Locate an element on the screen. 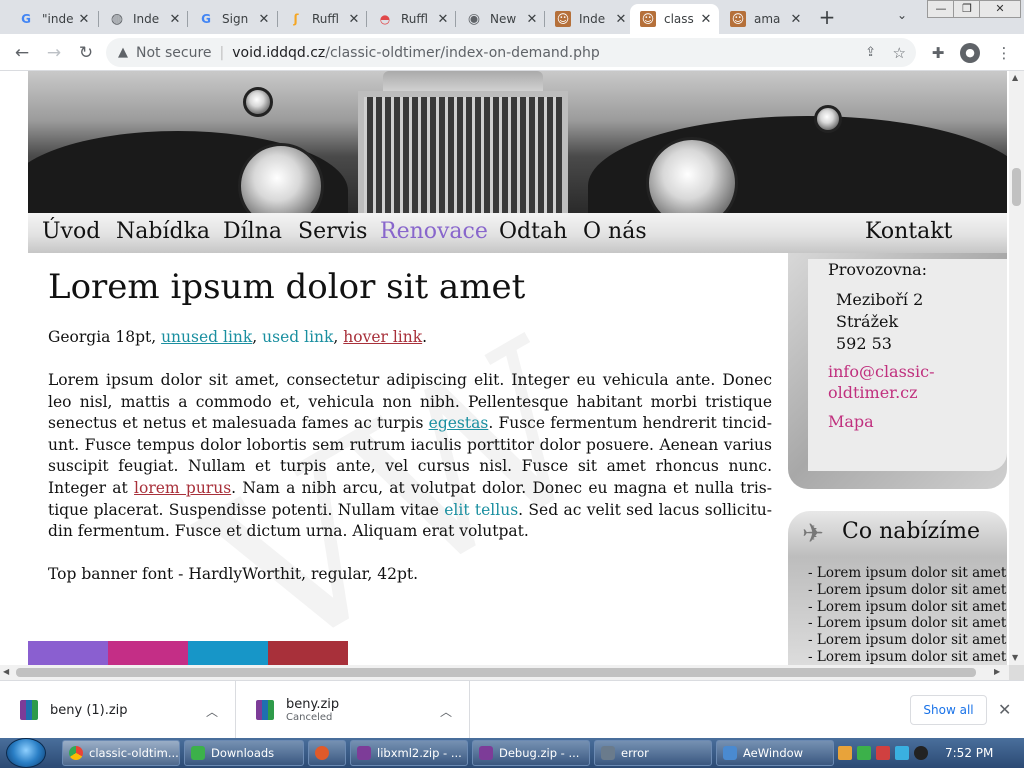 Image resolution: width=1024 pixels, height=768 pixels. scroll-right-arrow-icon: ▶ is located at coordinates (997, 671).